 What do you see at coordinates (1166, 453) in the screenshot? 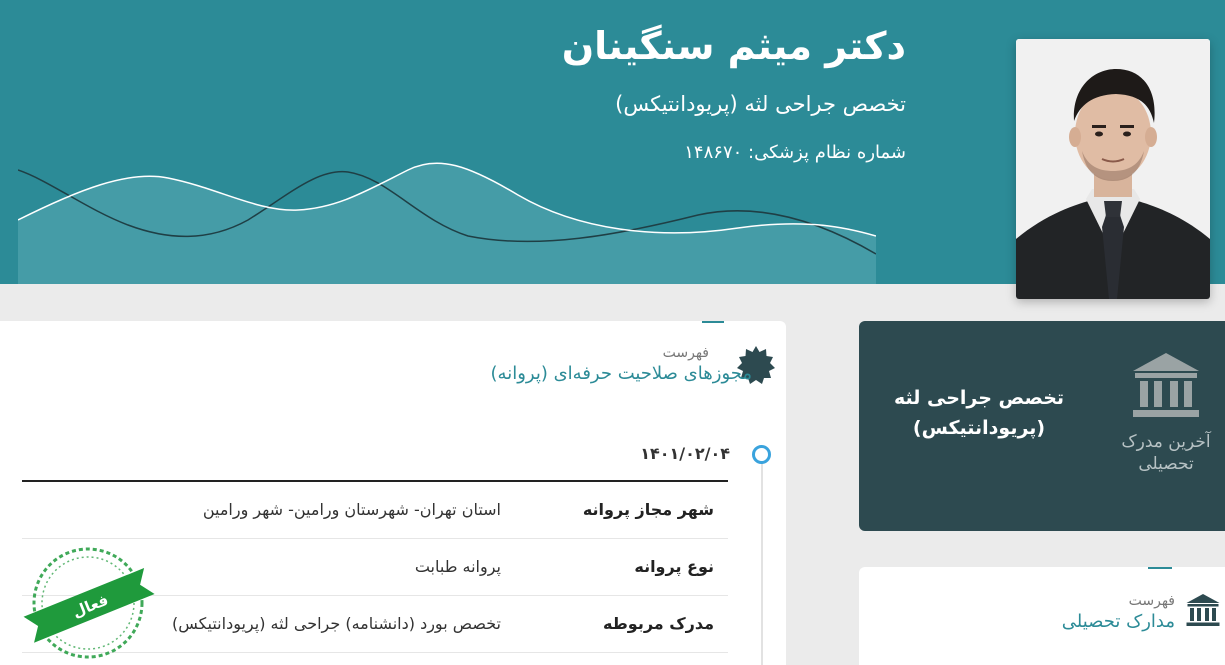
I see `degree-caption: آخرین مدرک تحصیلی` at bounding box center [1166, 453].